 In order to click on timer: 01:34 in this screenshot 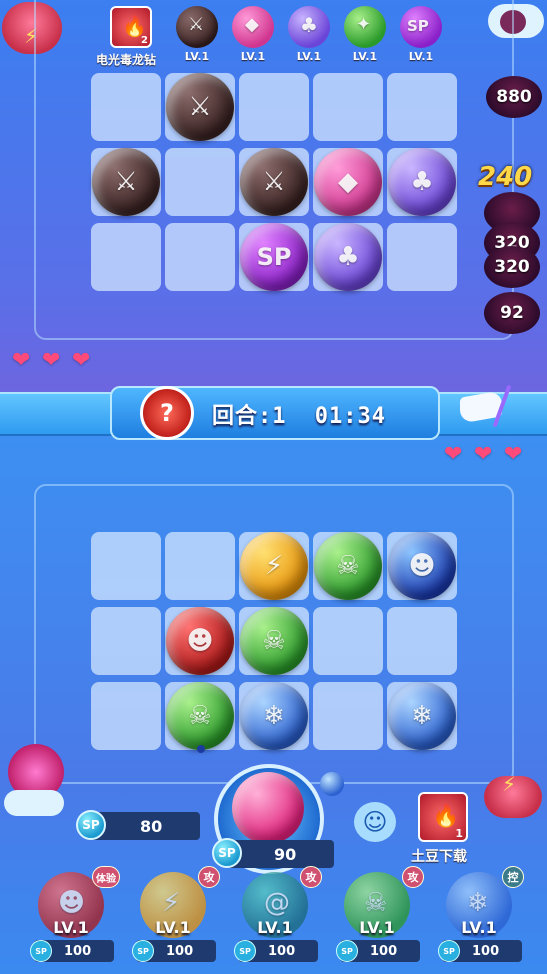, I will do `click(350, 416)`.